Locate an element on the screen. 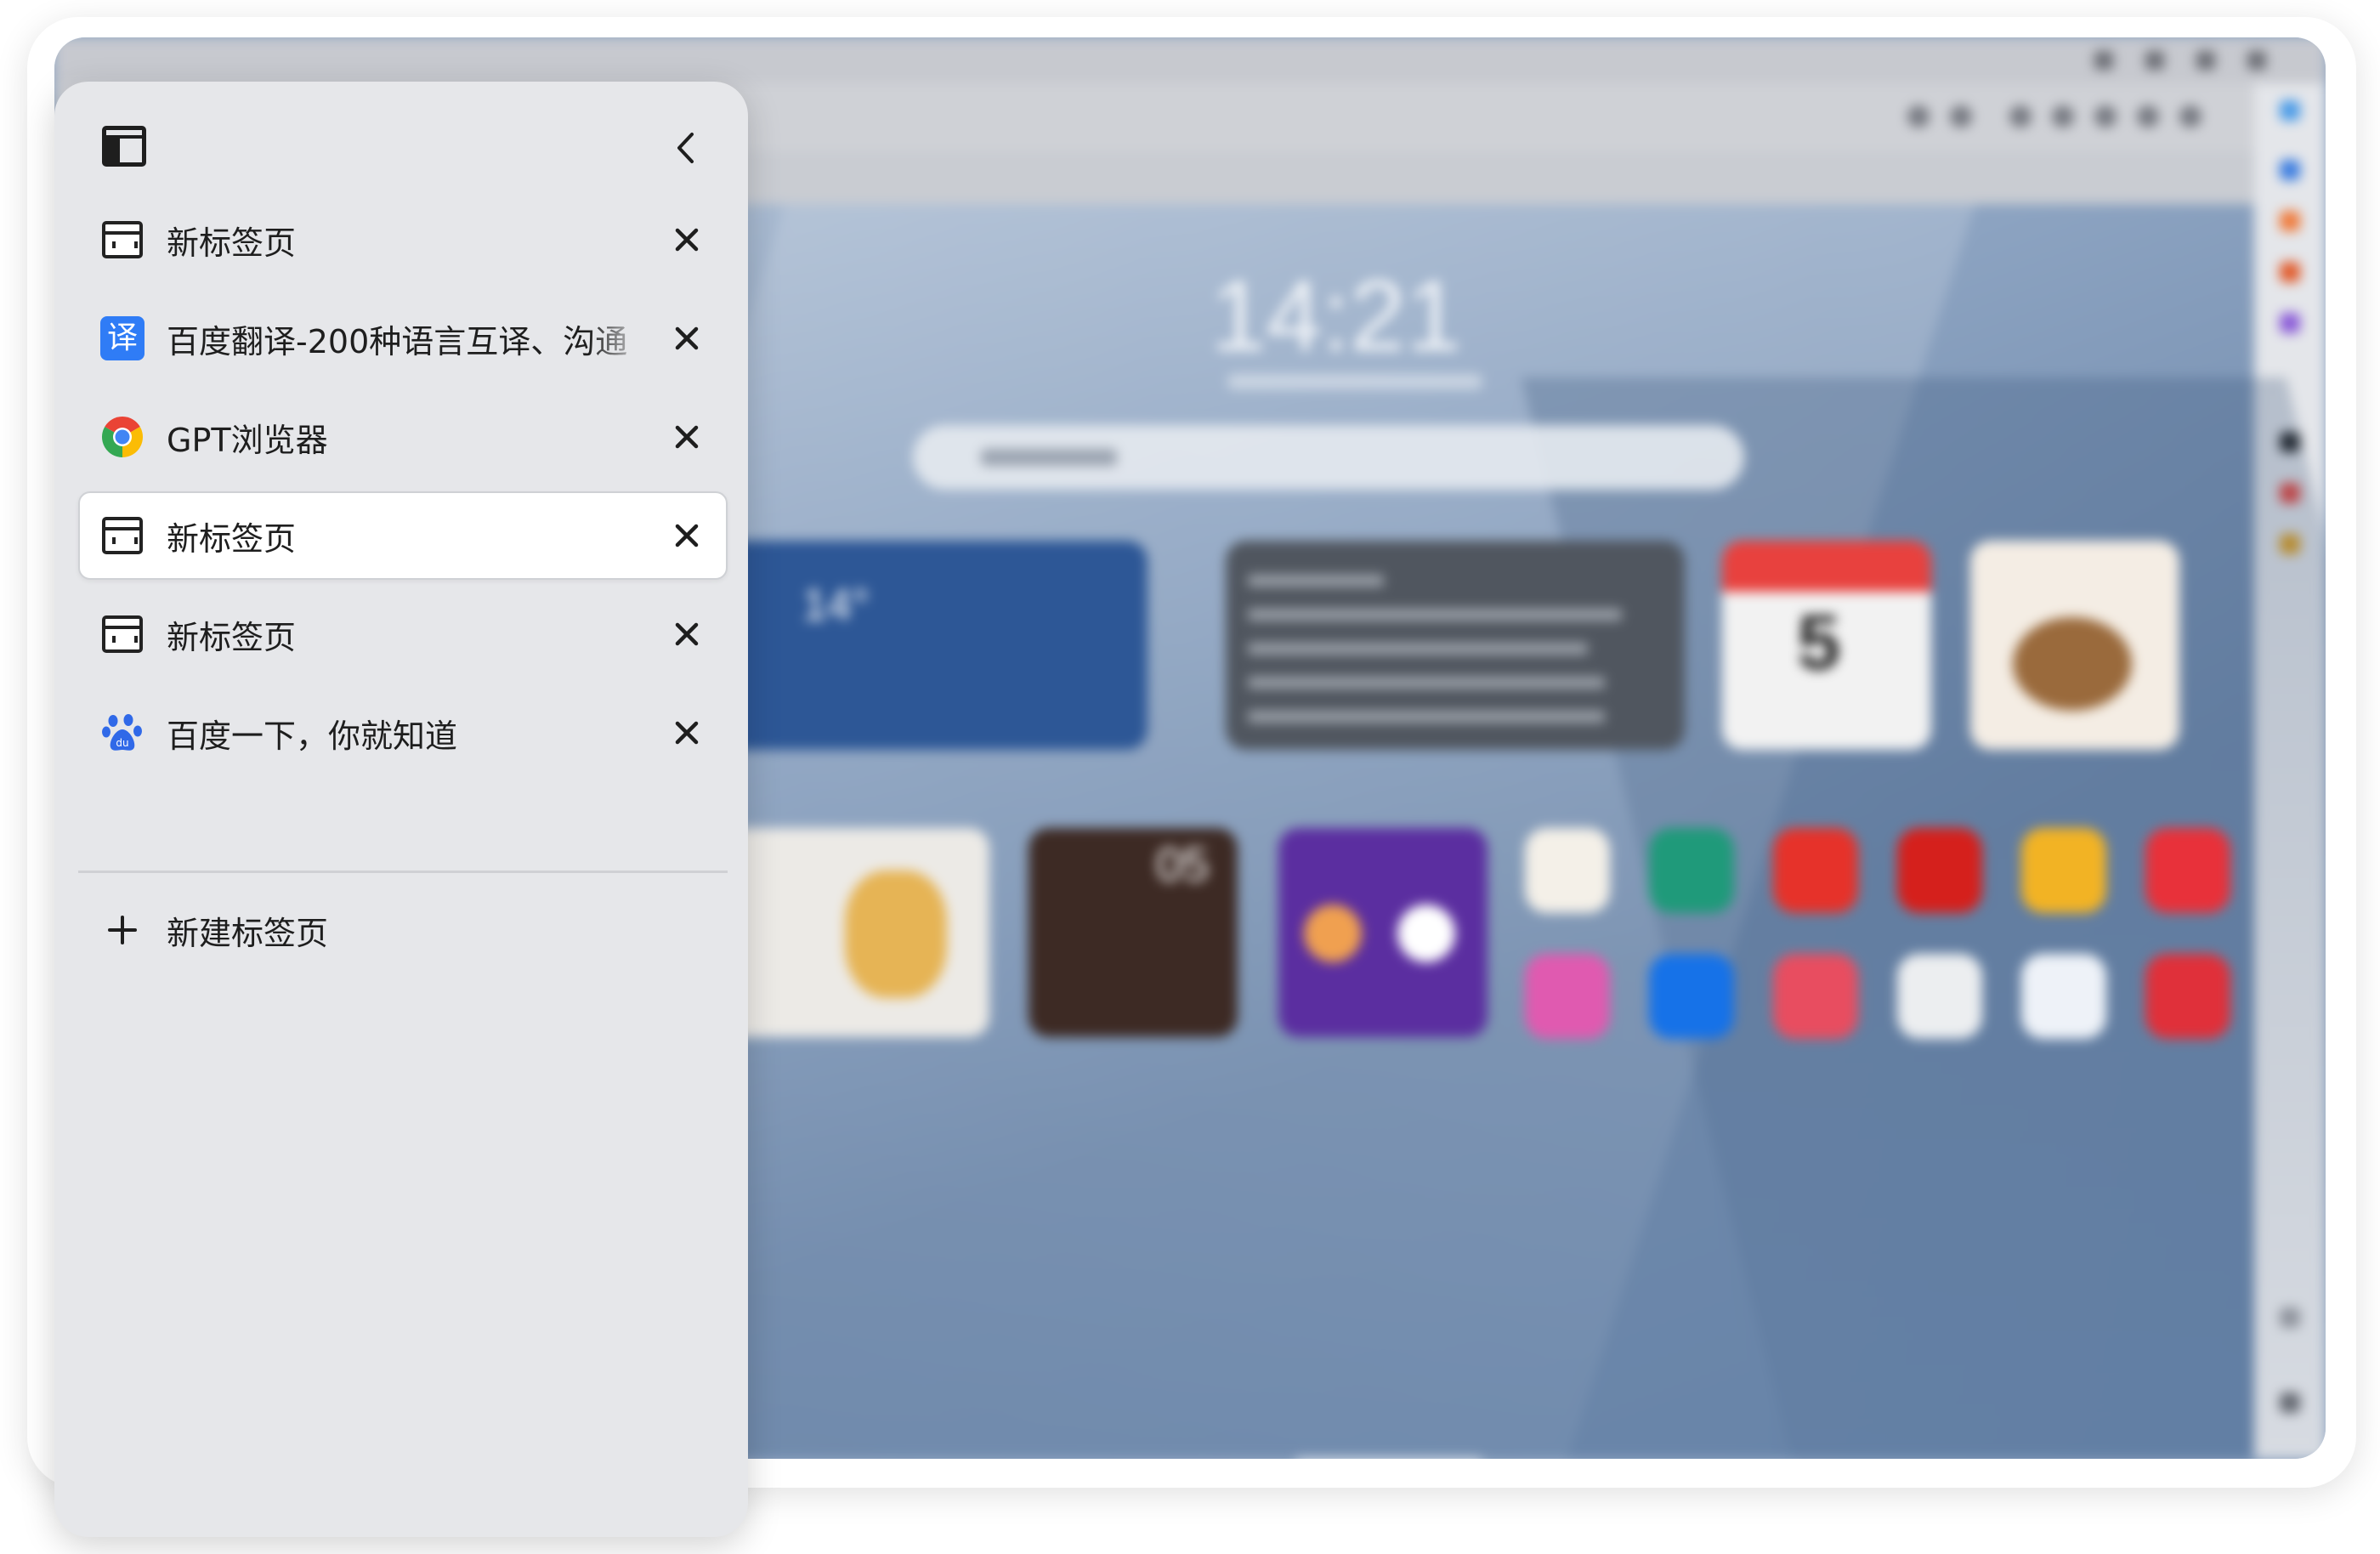 Image resolution: width=2380 pixels, height=1554 pixels. collapse-panel-button is located at coordinates (685, 148).